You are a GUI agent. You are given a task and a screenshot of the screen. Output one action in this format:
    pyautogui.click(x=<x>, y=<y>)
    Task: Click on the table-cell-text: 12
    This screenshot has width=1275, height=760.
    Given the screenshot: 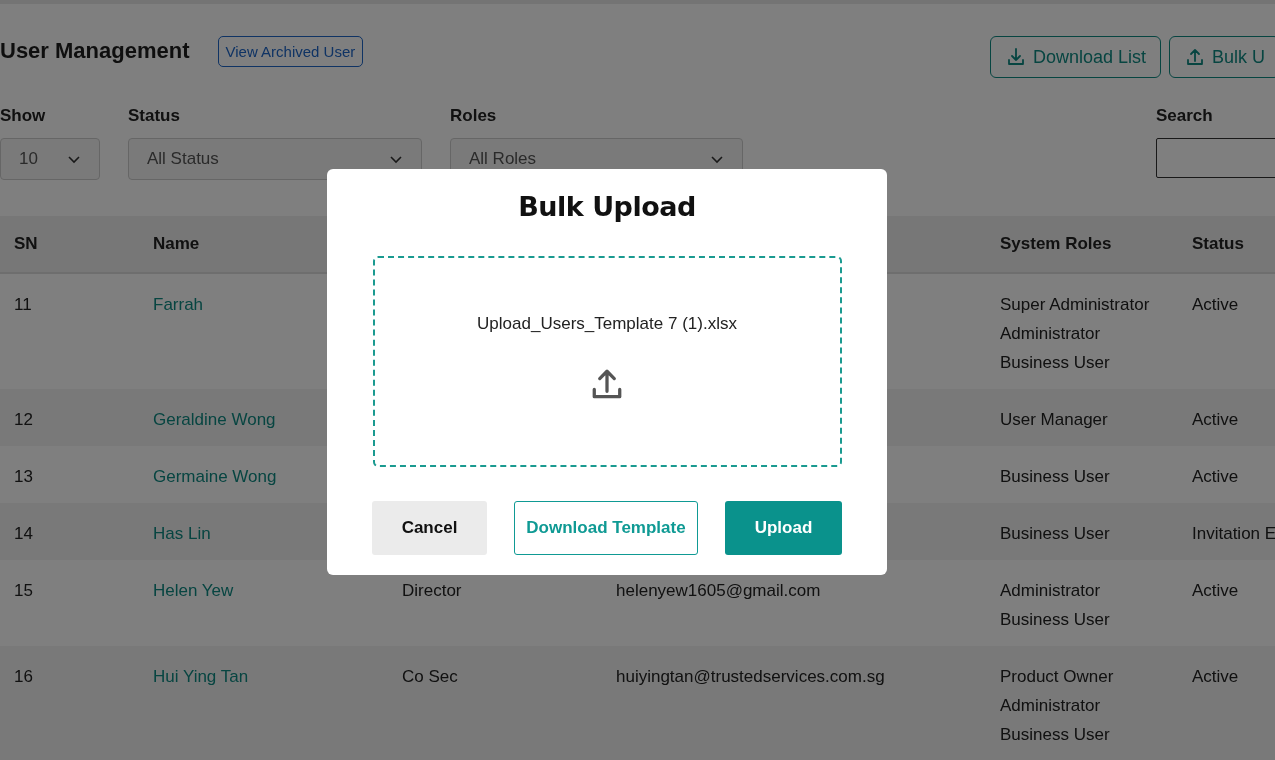 What is the action you would take?
    pyautogui.click(x=23, y=420)
    